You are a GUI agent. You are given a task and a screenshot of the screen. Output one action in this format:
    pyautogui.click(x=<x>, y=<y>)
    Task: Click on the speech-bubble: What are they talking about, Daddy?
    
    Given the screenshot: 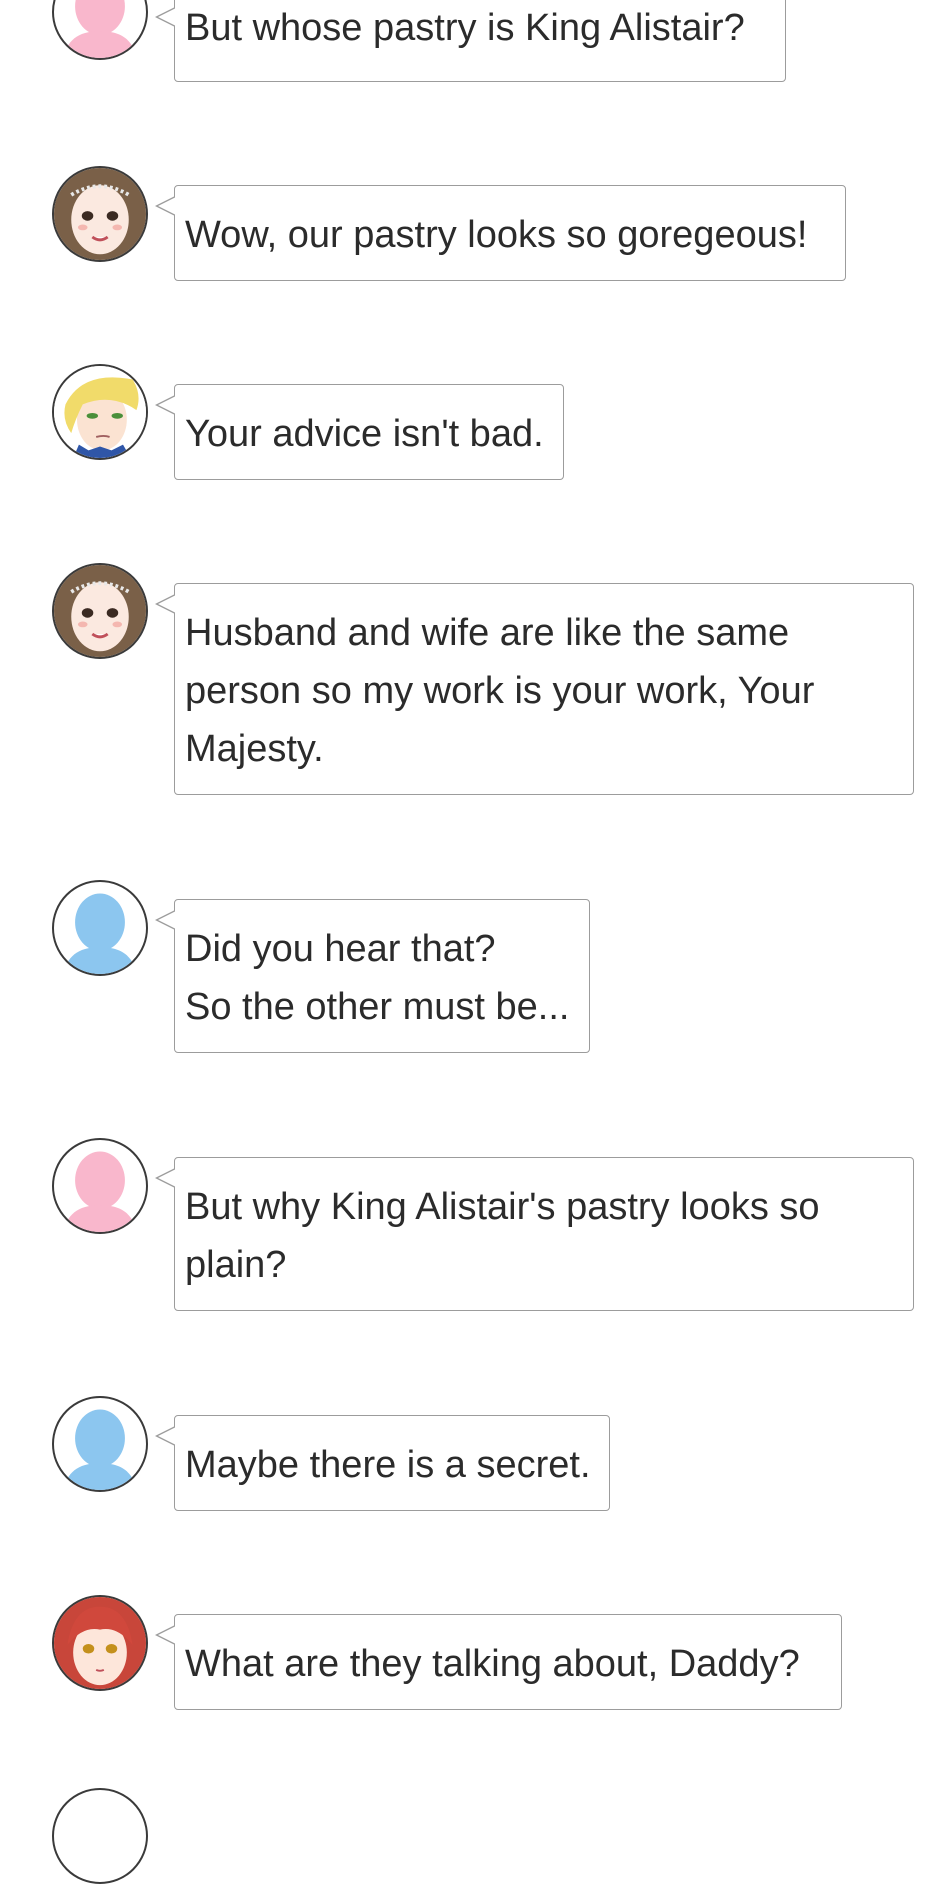 What is the action you would take?
    pyautogui.click(x=498, y=1662)
    